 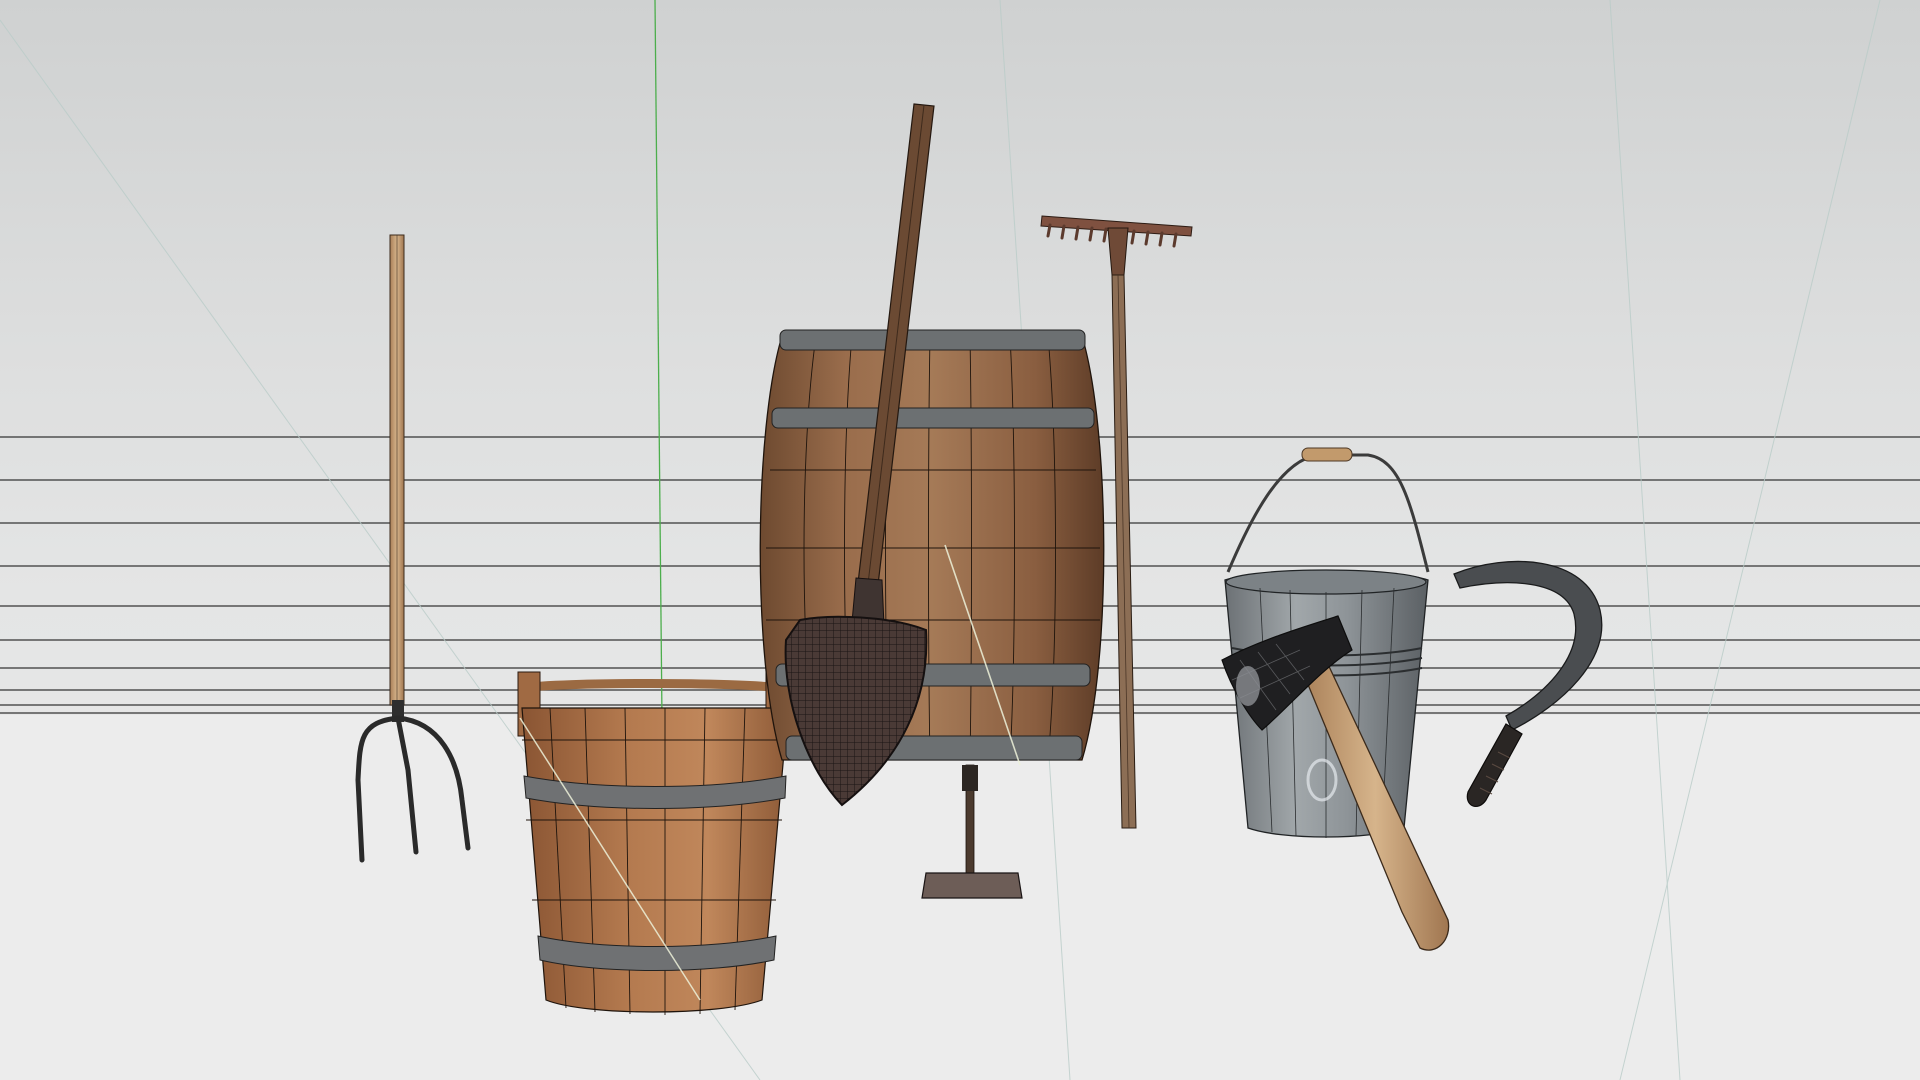 What do you see at coordinates (653, 843) in the screenshot?
I see `wooden-bucket-icon` at bounding box center [653, 843].